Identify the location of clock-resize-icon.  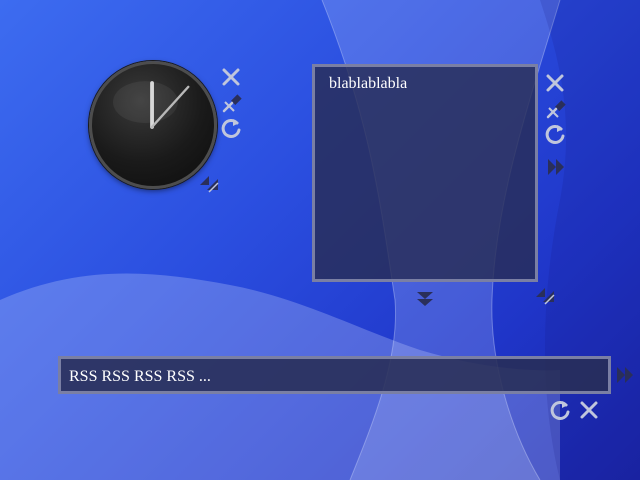
(209, 183).